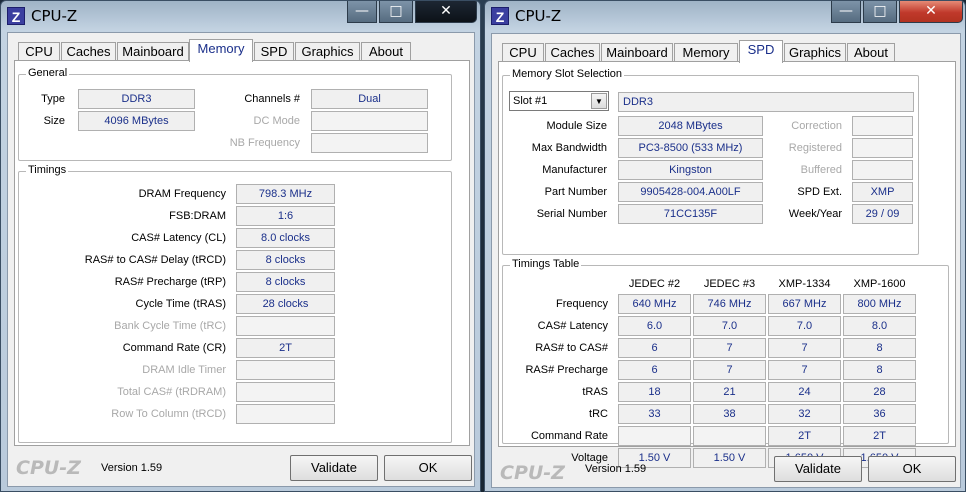  Describe the element at coordinates (690, 126) in the screenshot. I see `slot-field-value: 2048 MBytes` at that location.